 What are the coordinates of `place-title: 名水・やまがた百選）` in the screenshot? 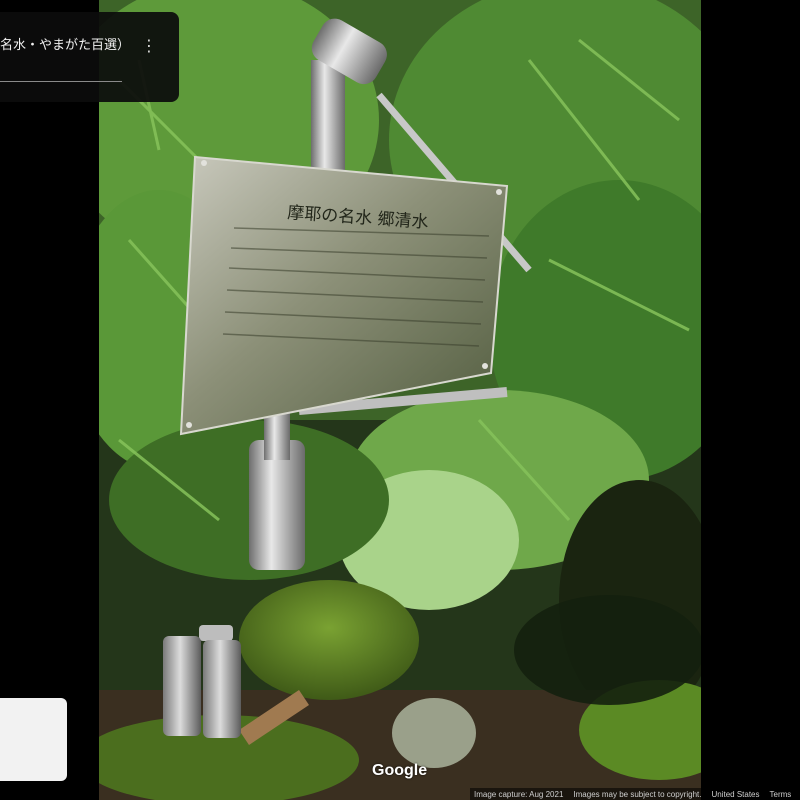 It's located at (65, 44).